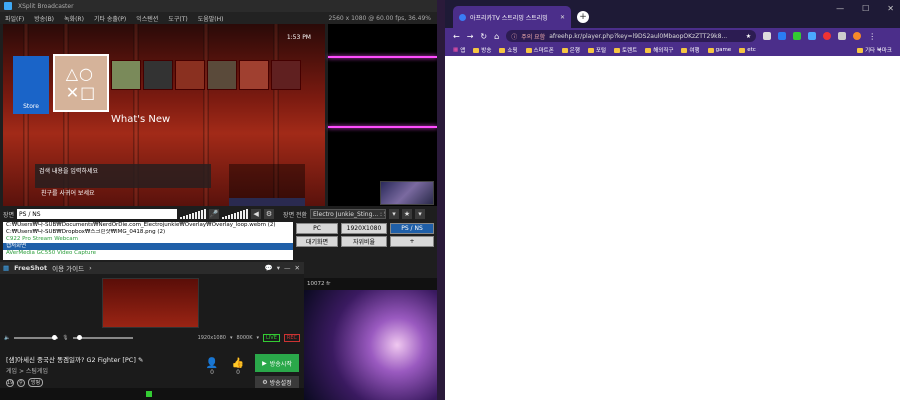 This screenshot has height=400, width=900. I want to click on speaker-icon: ◀, so click(256, 214).